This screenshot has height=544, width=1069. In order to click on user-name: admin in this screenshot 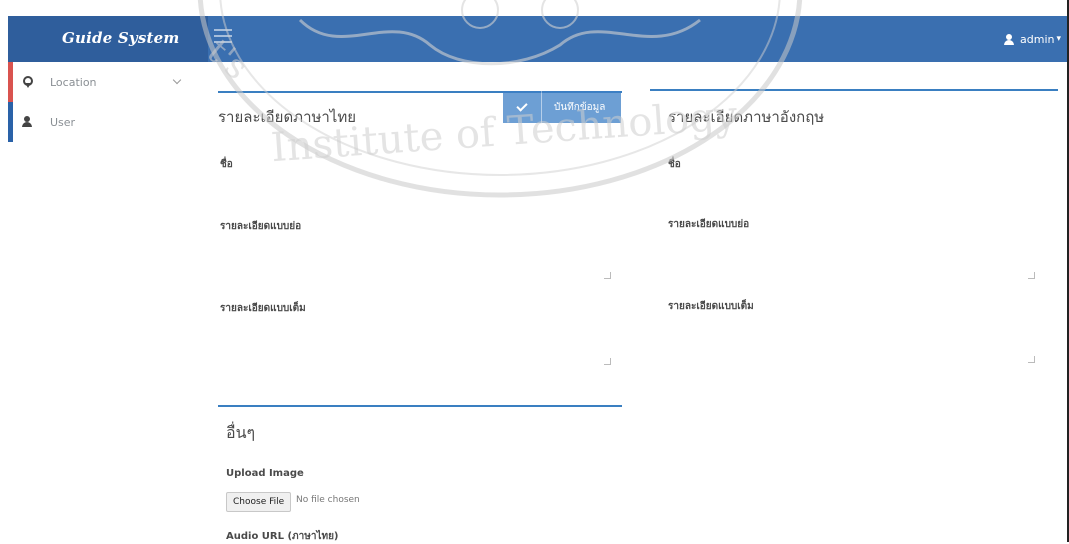, I will do `click(1037, 39)`.